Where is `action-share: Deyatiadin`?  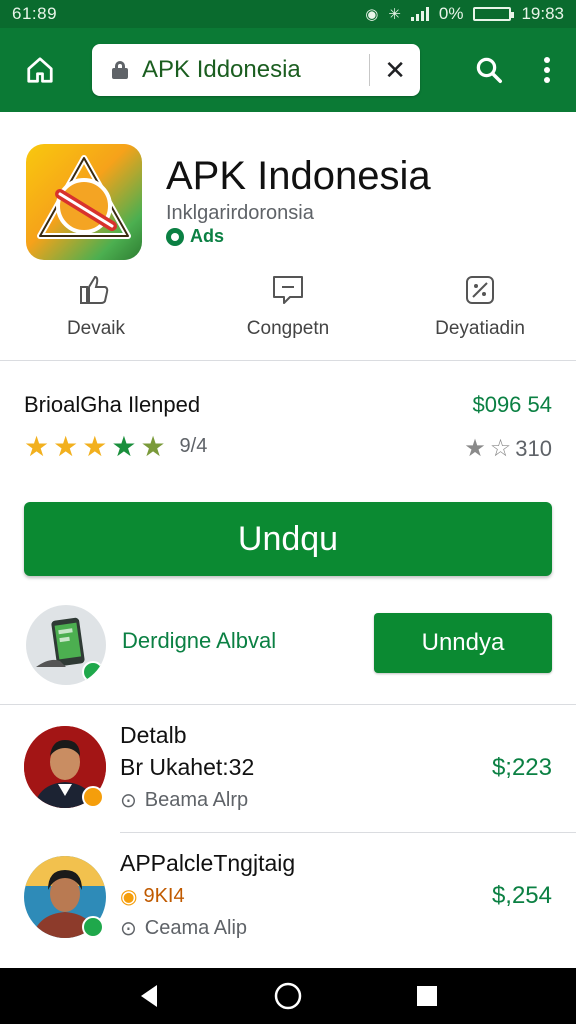
action-share: Deyatiadin is located at coordinates (480, 306).